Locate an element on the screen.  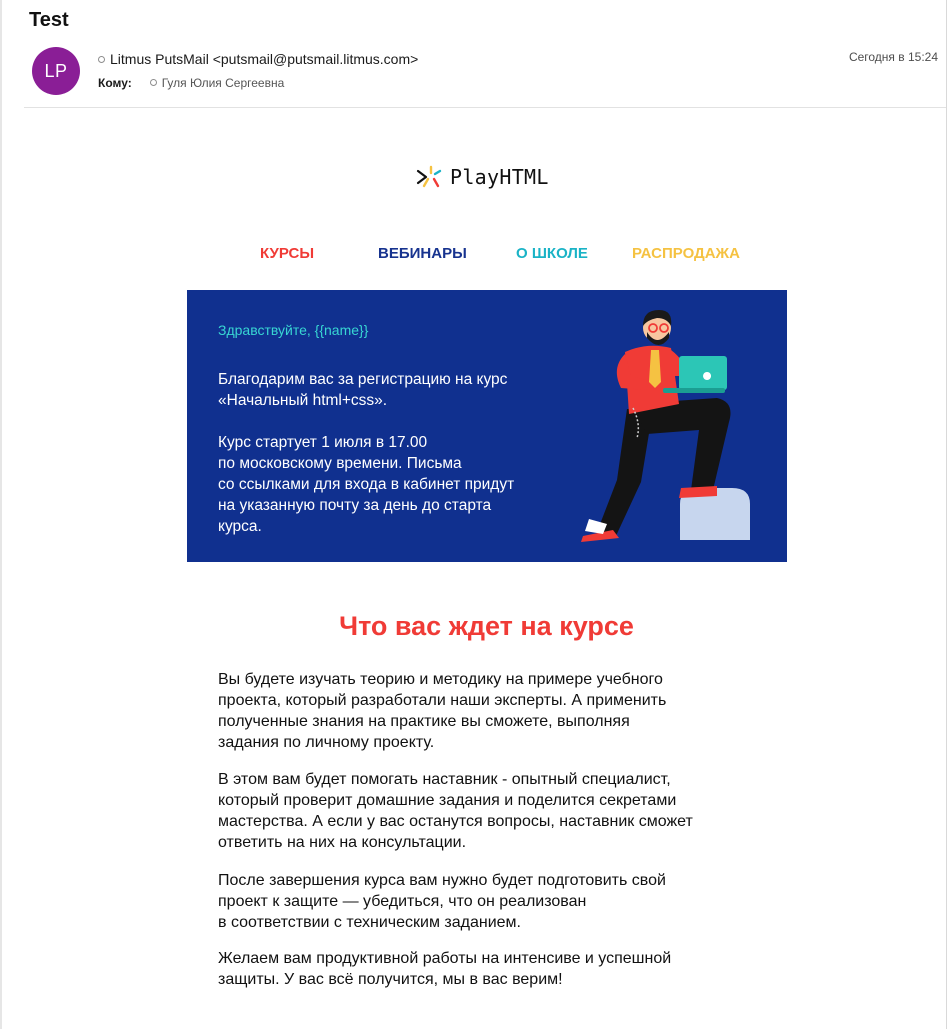
section-title: Что вас ждет на курсе is located at coordinates (486, 626).